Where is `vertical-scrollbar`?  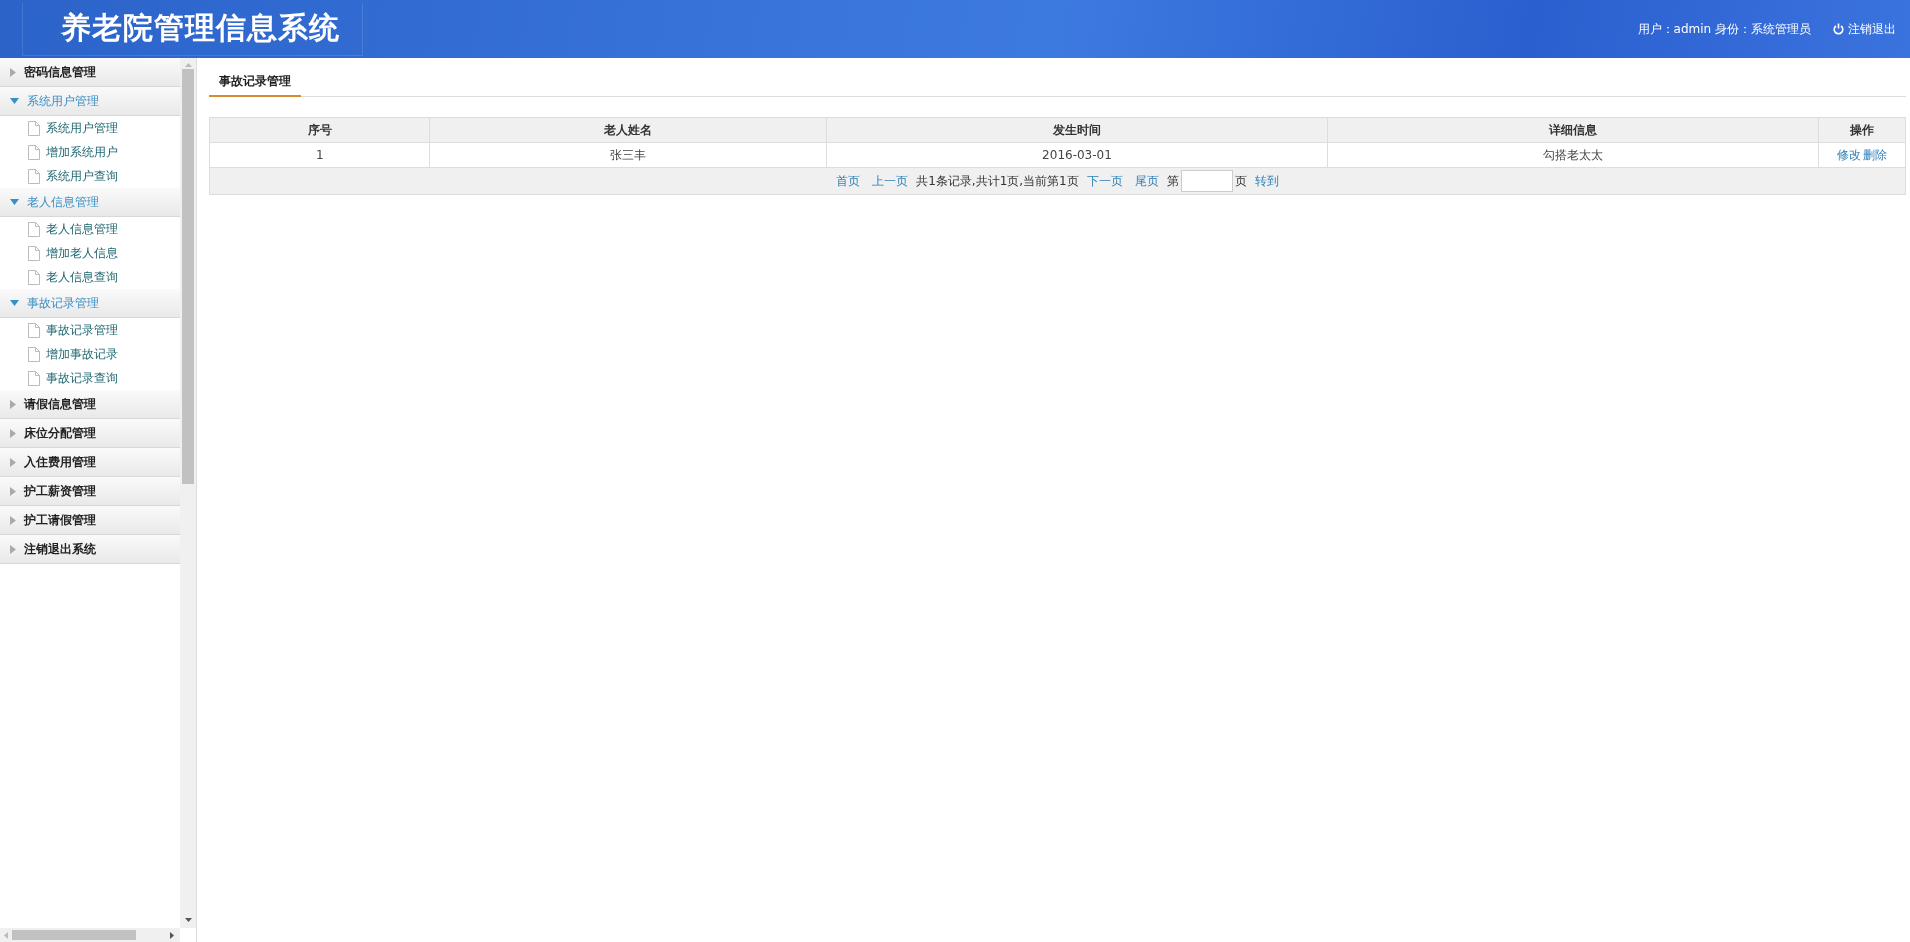
vertical-scrollbar is located at coordinates (188, 493).